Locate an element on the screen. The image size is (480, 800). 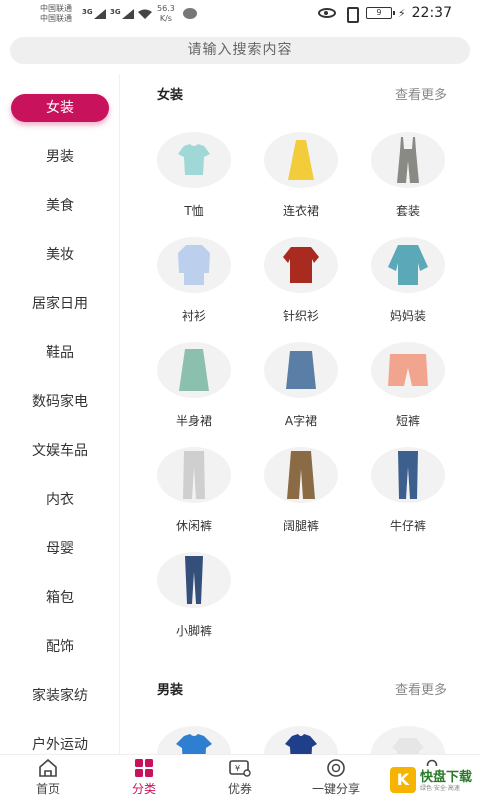
section-header: 女装 查看更多 is located at coordinates (302, 94).